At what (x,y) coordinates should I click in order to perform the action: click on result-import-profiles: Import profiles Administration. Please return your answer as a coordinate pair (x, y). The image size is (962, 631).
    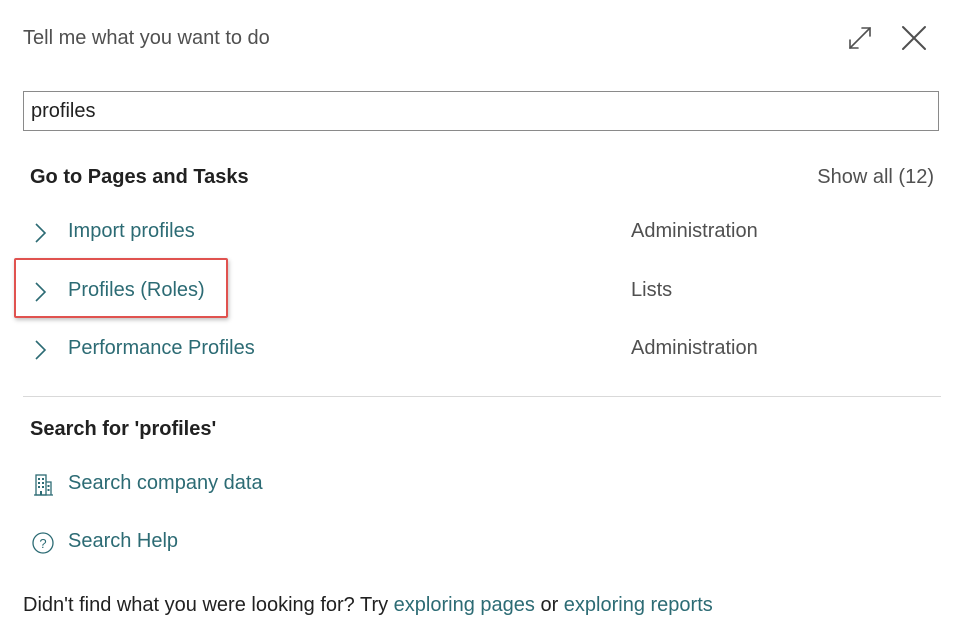
    Looking at the image, I should click on (482, 233).